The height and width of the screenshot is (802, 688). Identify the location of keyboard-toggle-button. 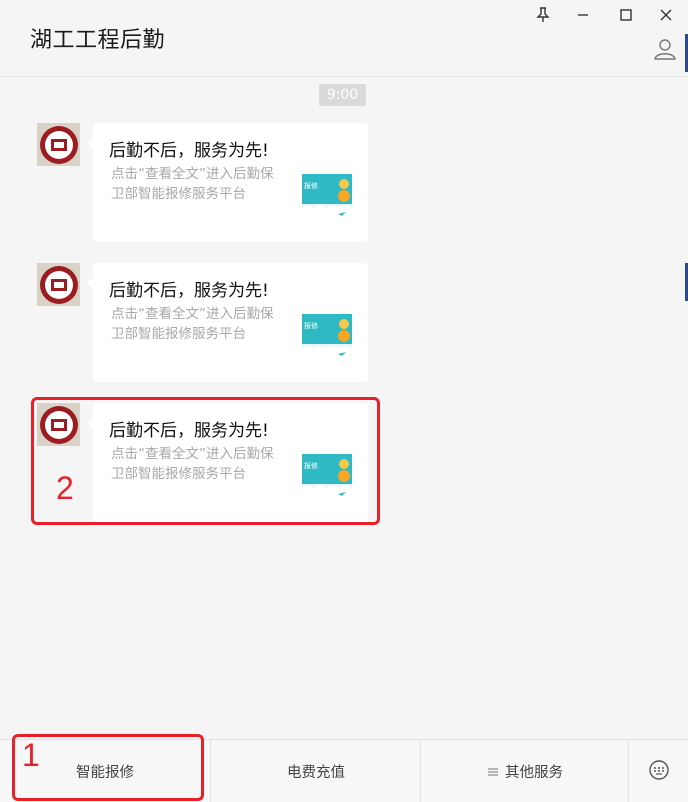
(658, 771).